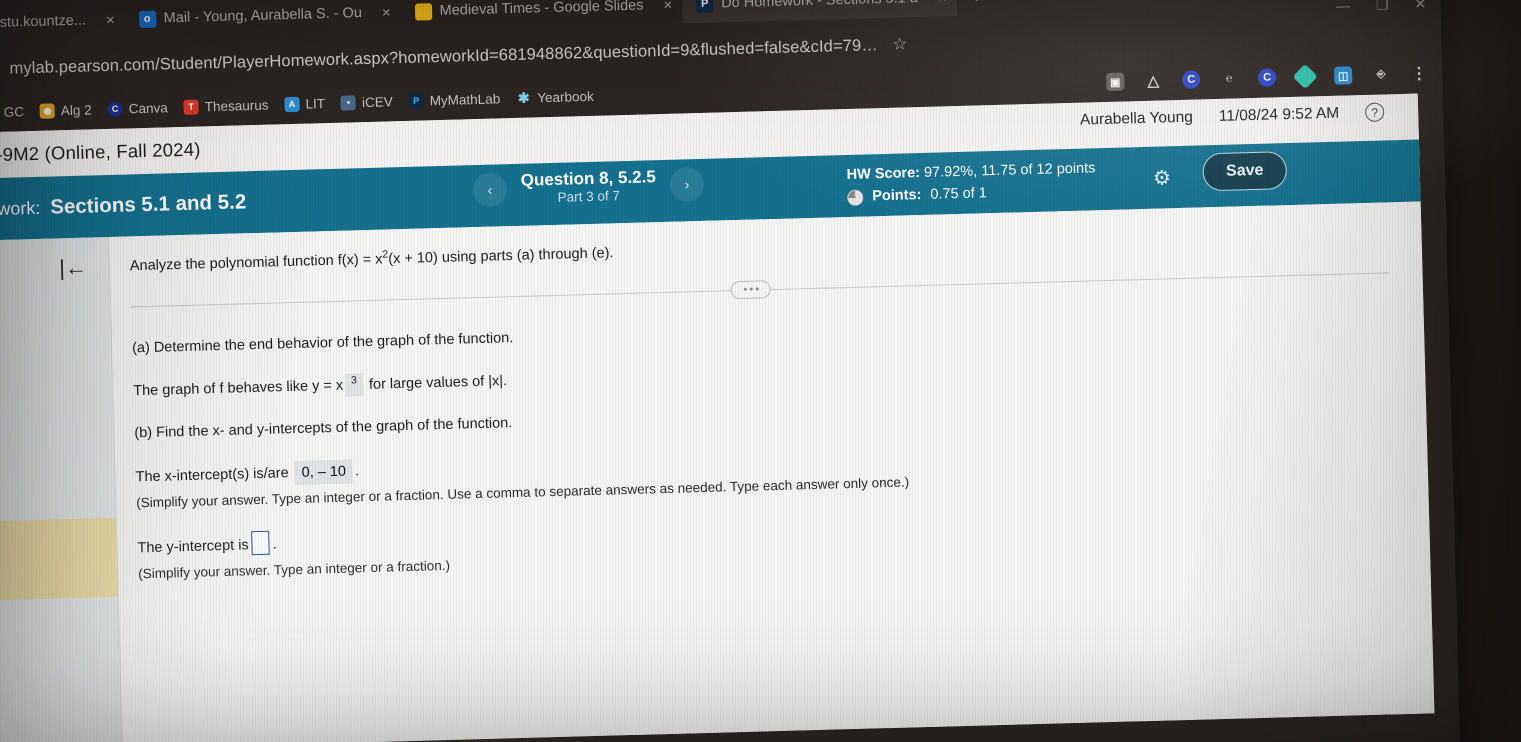  What do you see at coordinates (148, 107) in the screenshot?
I see `bookmark-label: Canva` at bounding box center [148, 107].